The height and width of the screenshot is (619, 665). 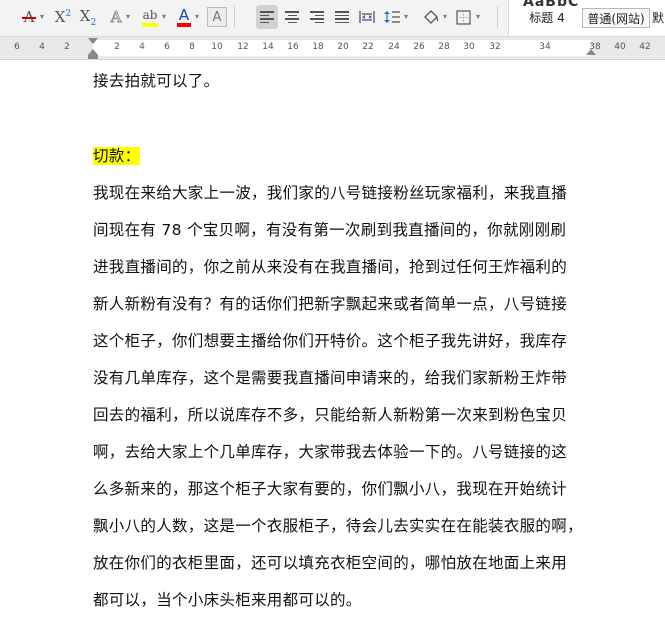 I want to click on section-heading: 切款：, so click(x=343, y=156).